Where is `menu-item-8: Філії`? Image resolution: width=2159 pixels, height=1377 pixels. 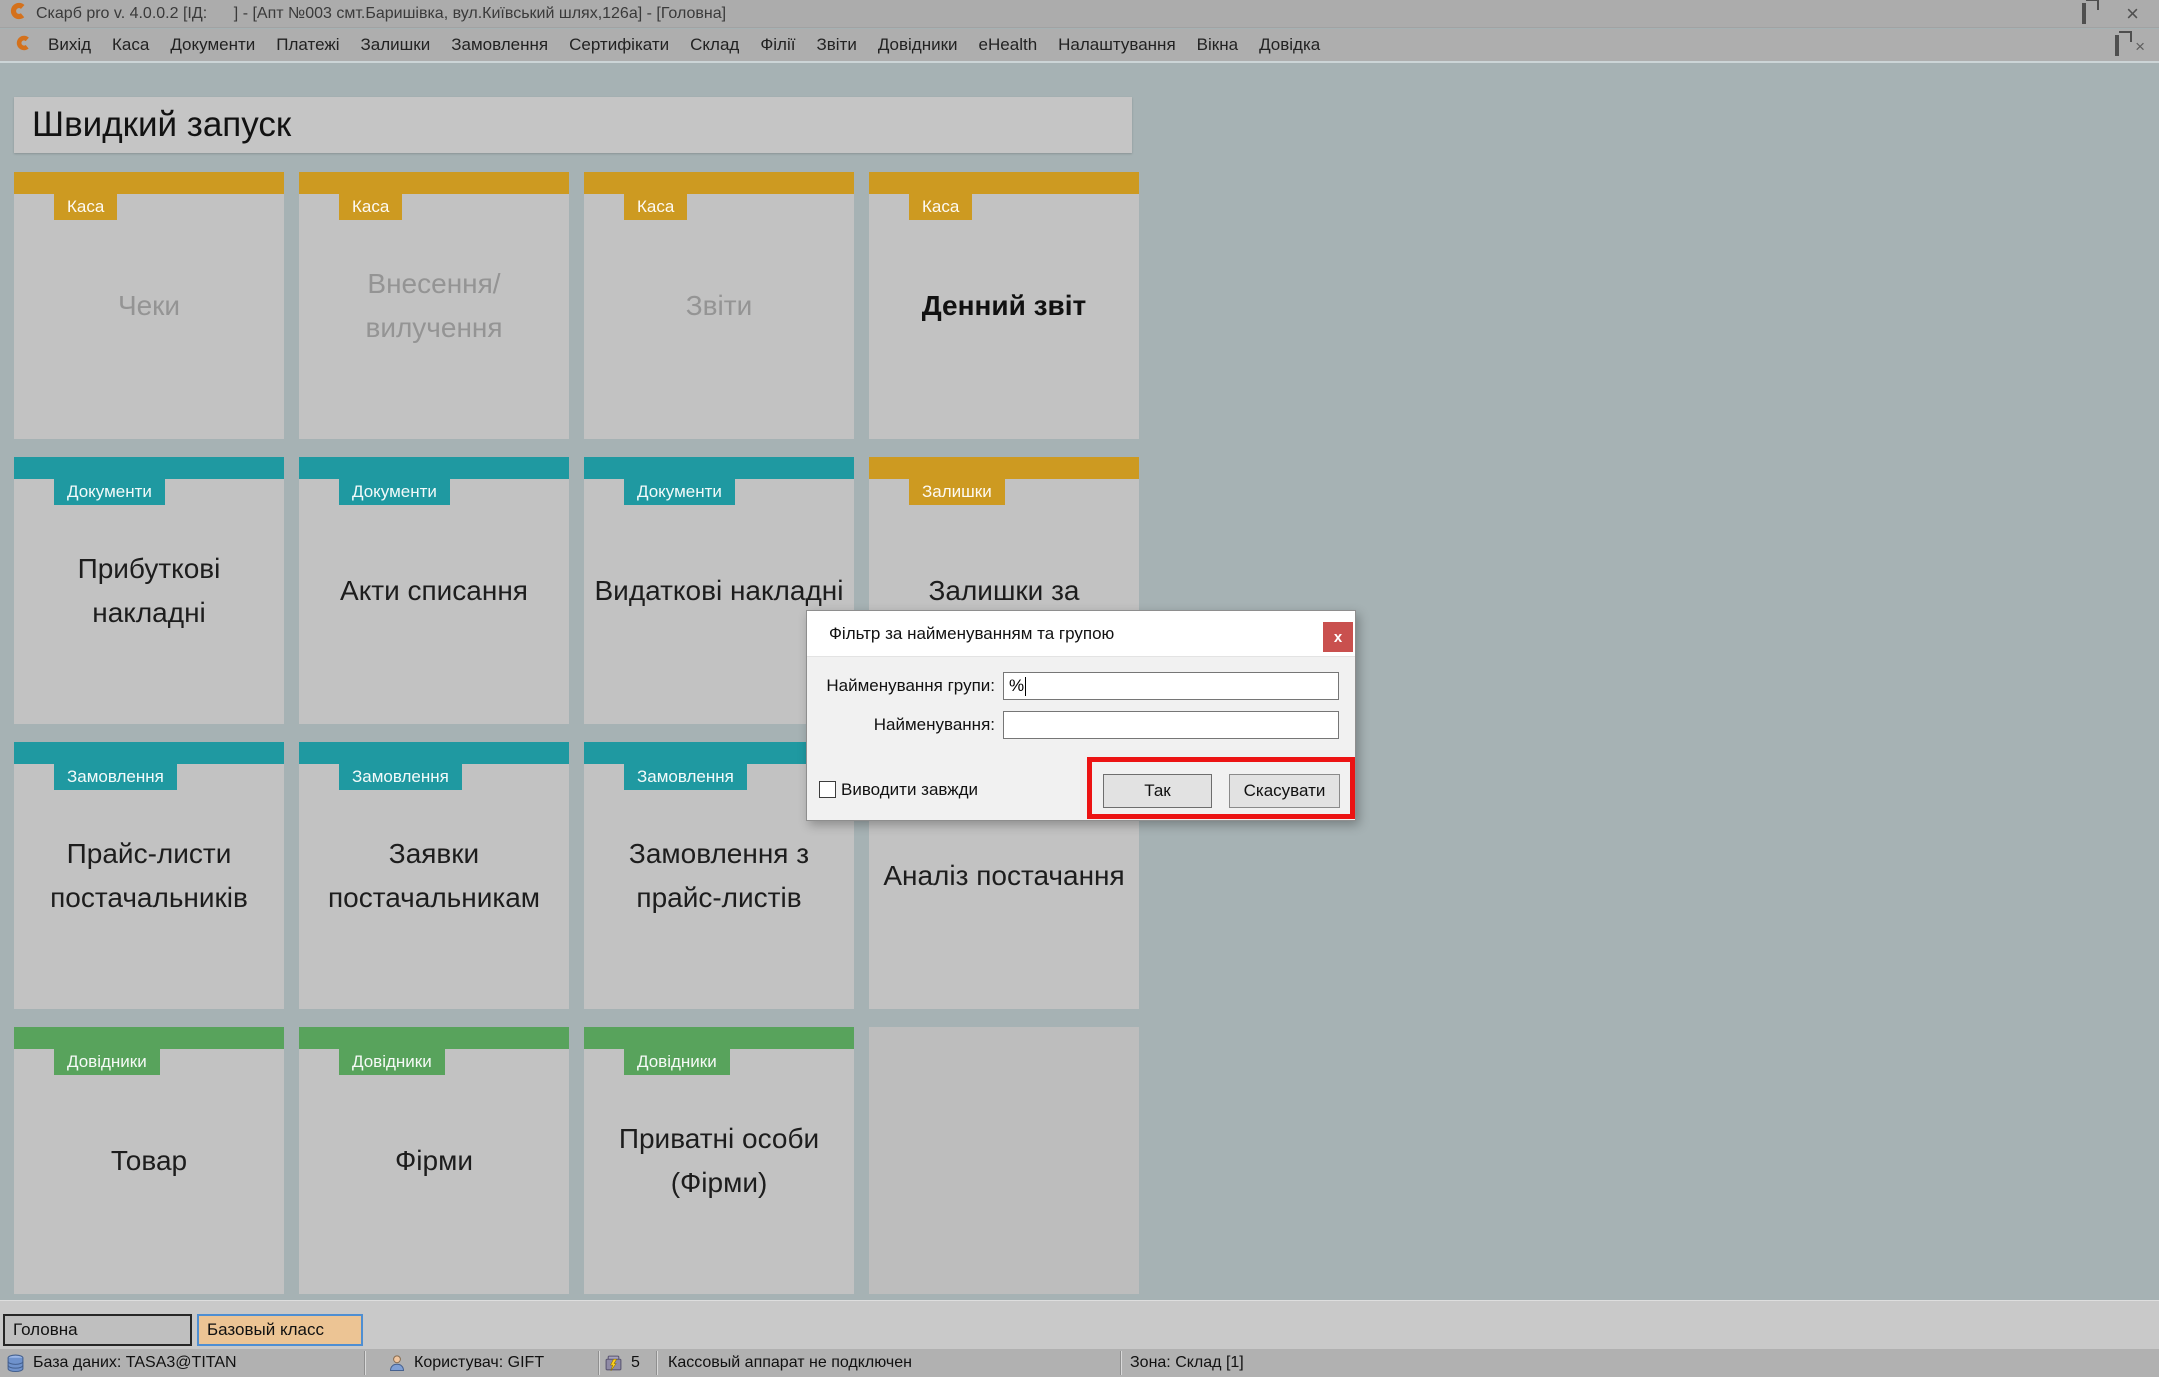
menu-item-8: Філії is located at coordinates (777, 45).